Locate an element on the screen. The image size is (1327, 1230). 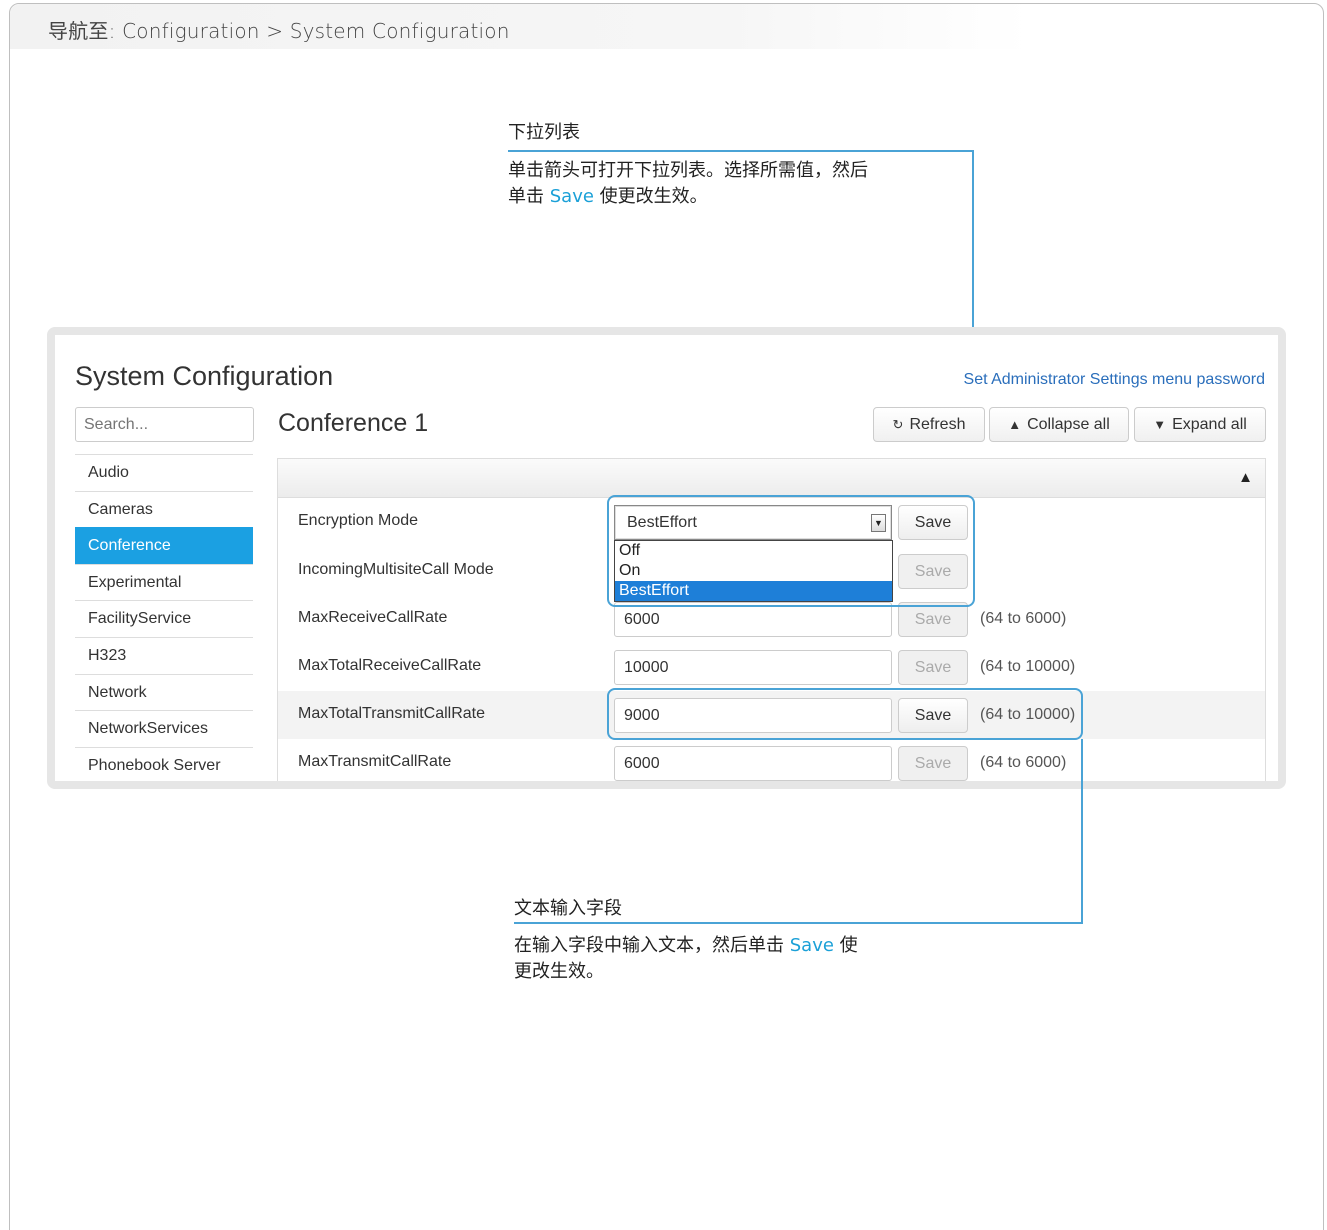
callout-dropdown-line1: 单击箭头可打开下拉列表。选择所需值，然后 is located at coordinates (688, 170).